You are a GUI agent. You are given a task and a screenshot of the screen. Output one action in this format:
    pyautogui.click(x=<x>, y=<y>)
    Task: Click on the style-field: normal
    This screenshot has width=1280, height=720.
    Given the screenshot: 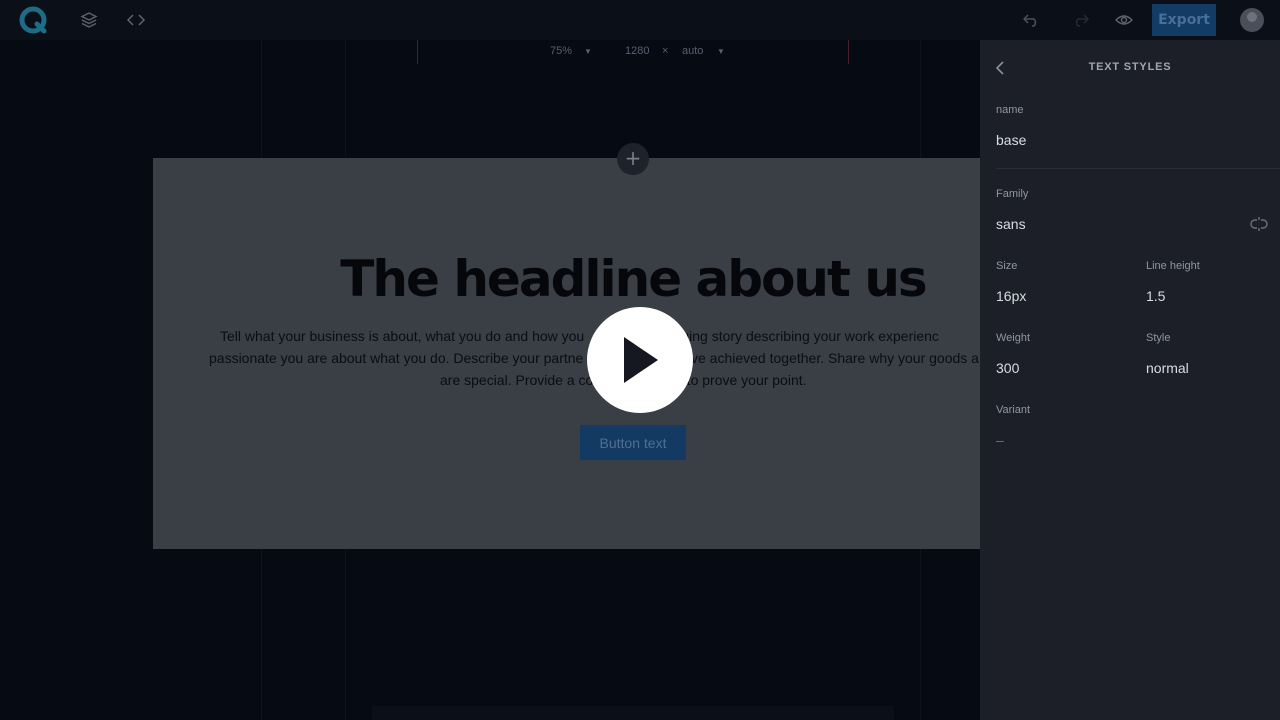 What is the action you would take?
    pyautogui.click(x=1167, y=368)
    